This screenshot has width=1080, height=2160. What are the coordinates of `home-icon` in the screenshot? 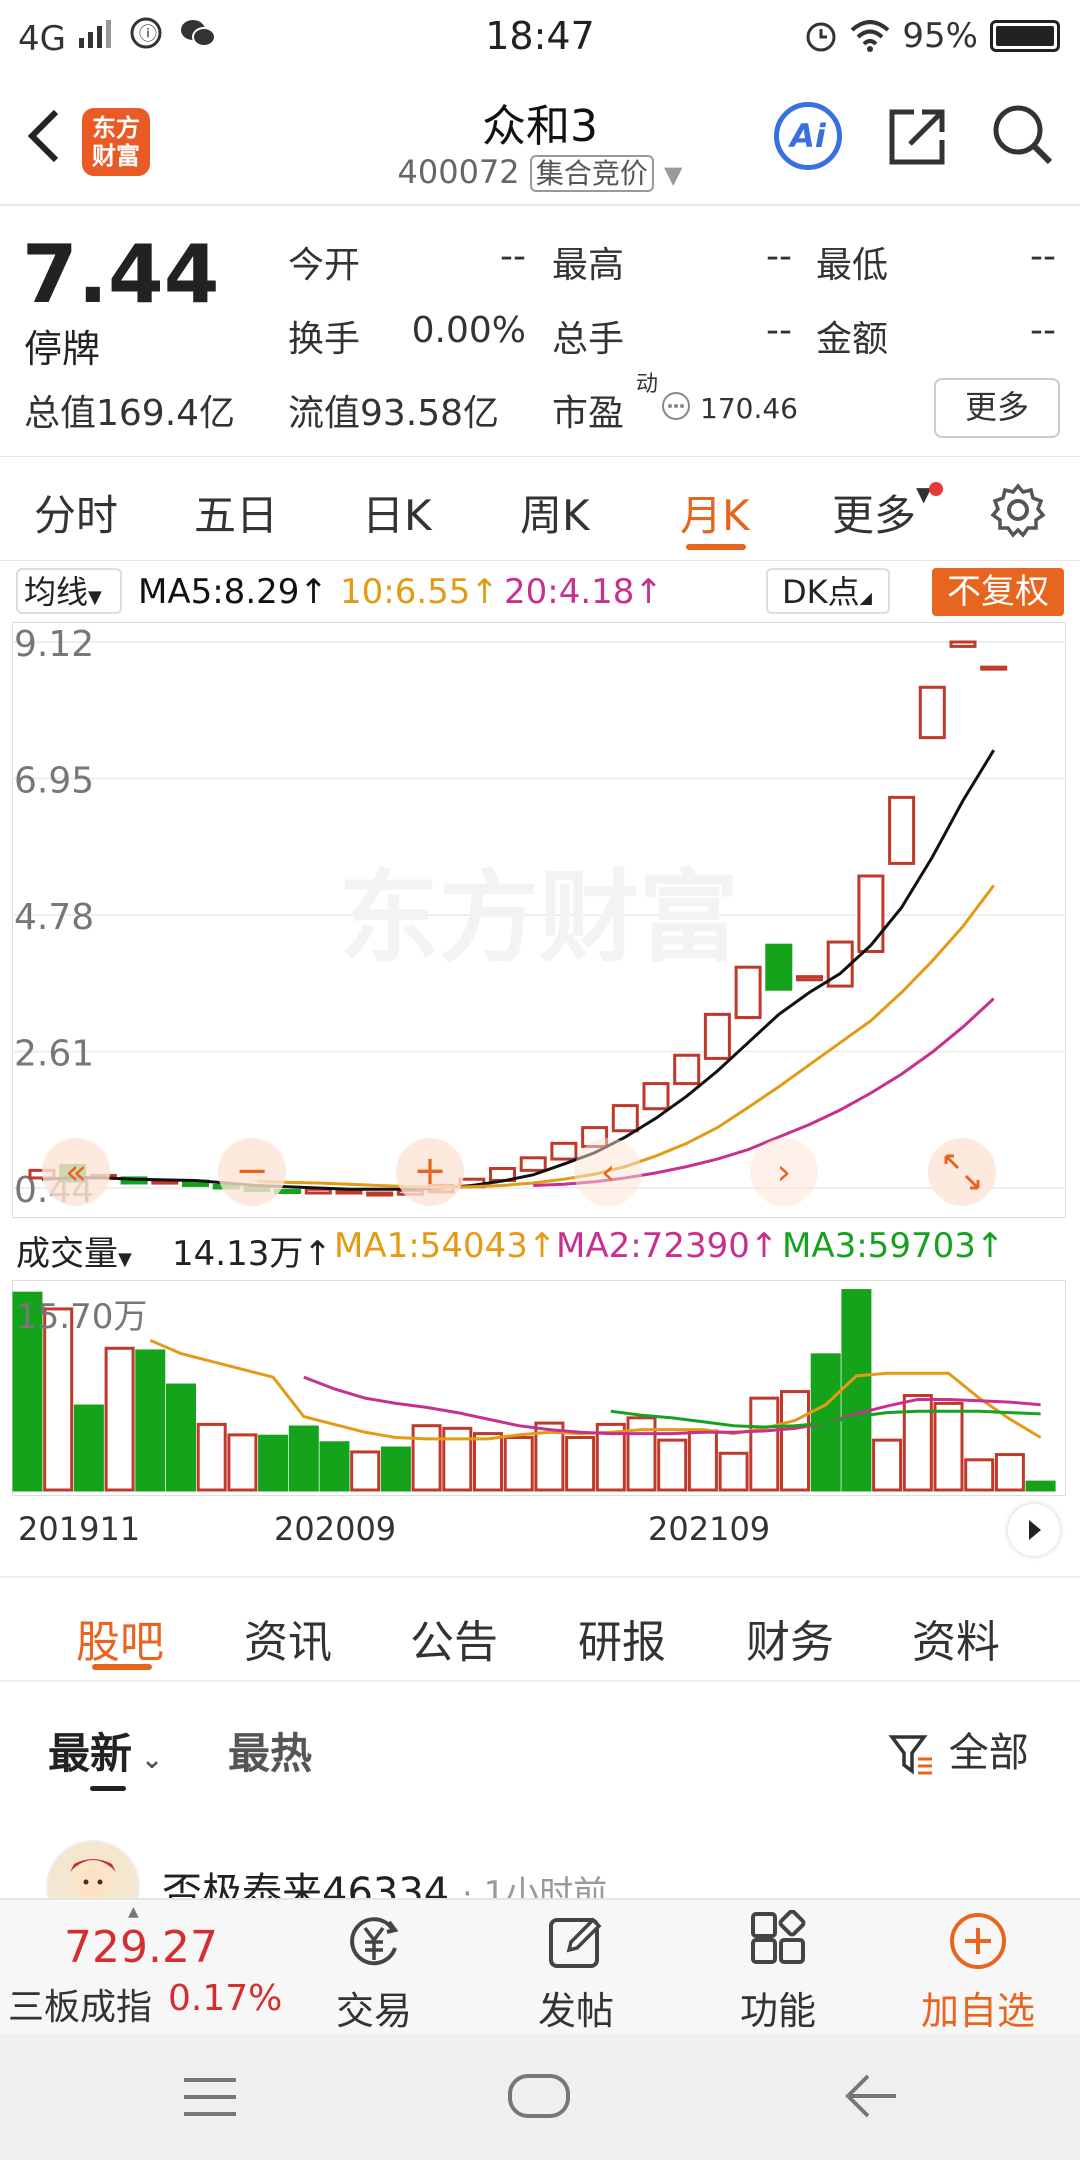 It's located at (539, 2096).